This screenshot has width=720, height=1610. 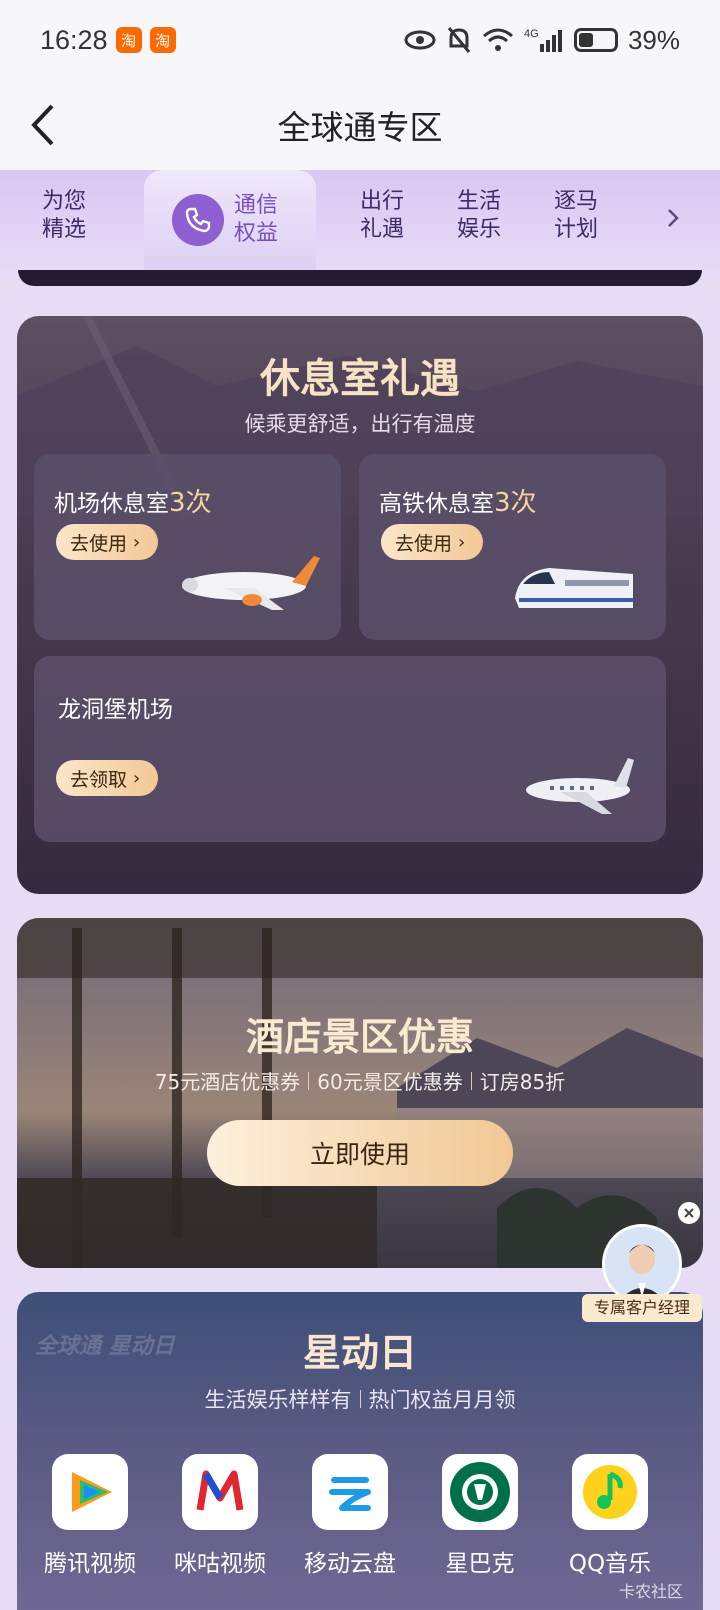 I want to click on use-now-button: 立即使用, so click(x=360, y=1153).